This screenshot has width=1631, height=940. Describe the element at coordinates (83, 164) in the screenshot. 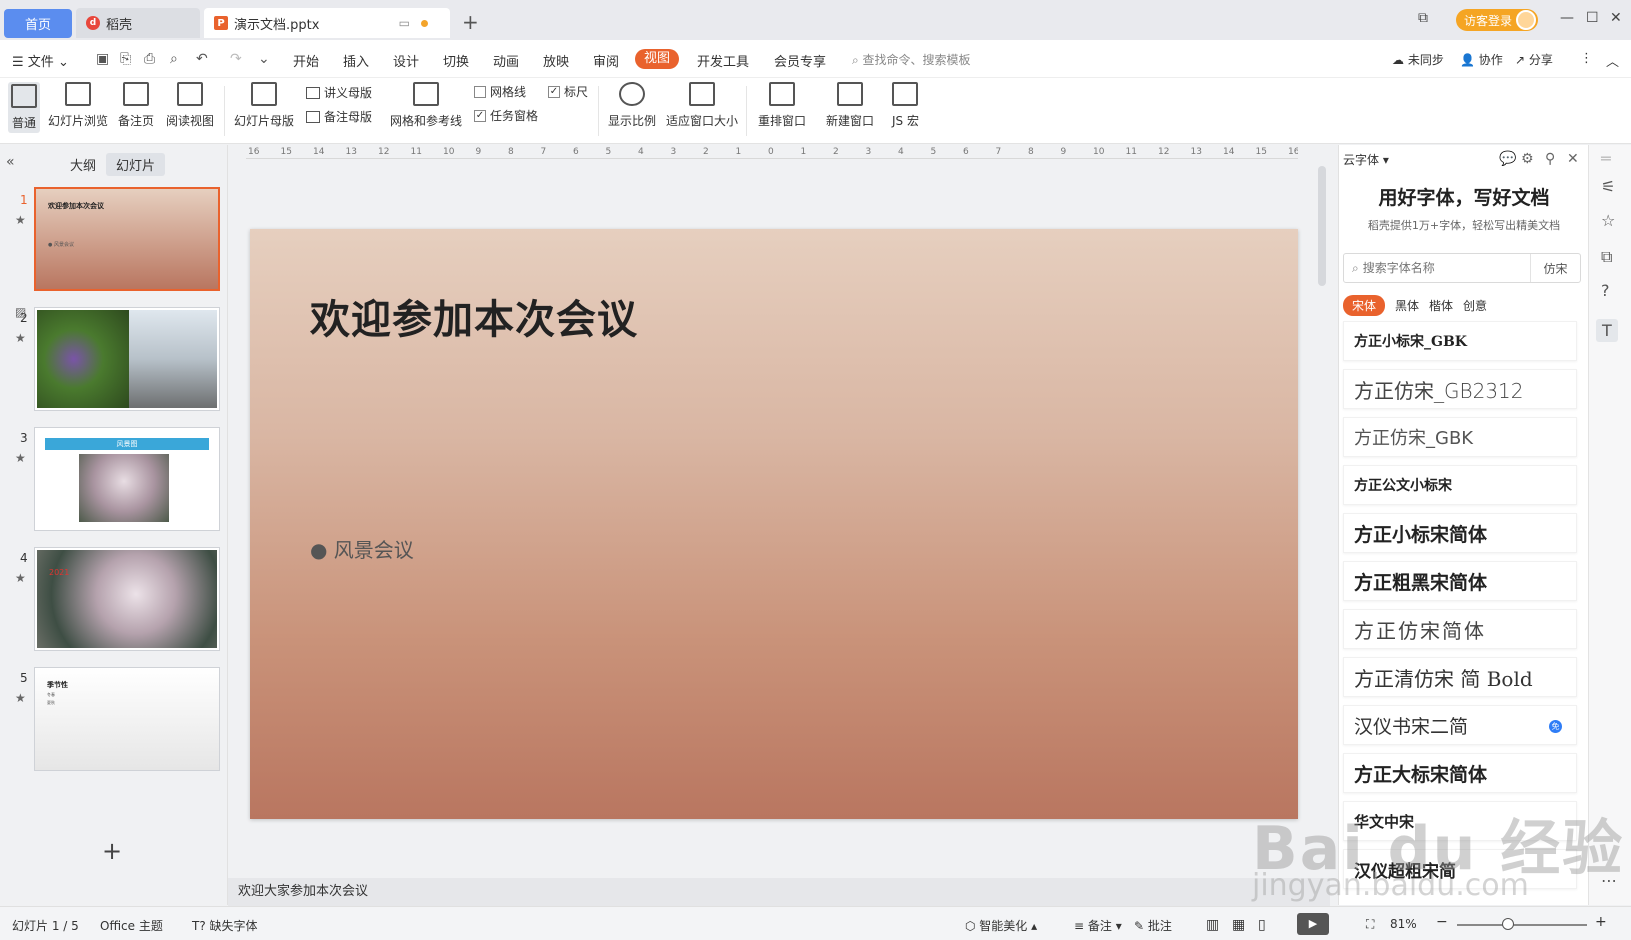

I see `tab-outline: 大纲` at that location.